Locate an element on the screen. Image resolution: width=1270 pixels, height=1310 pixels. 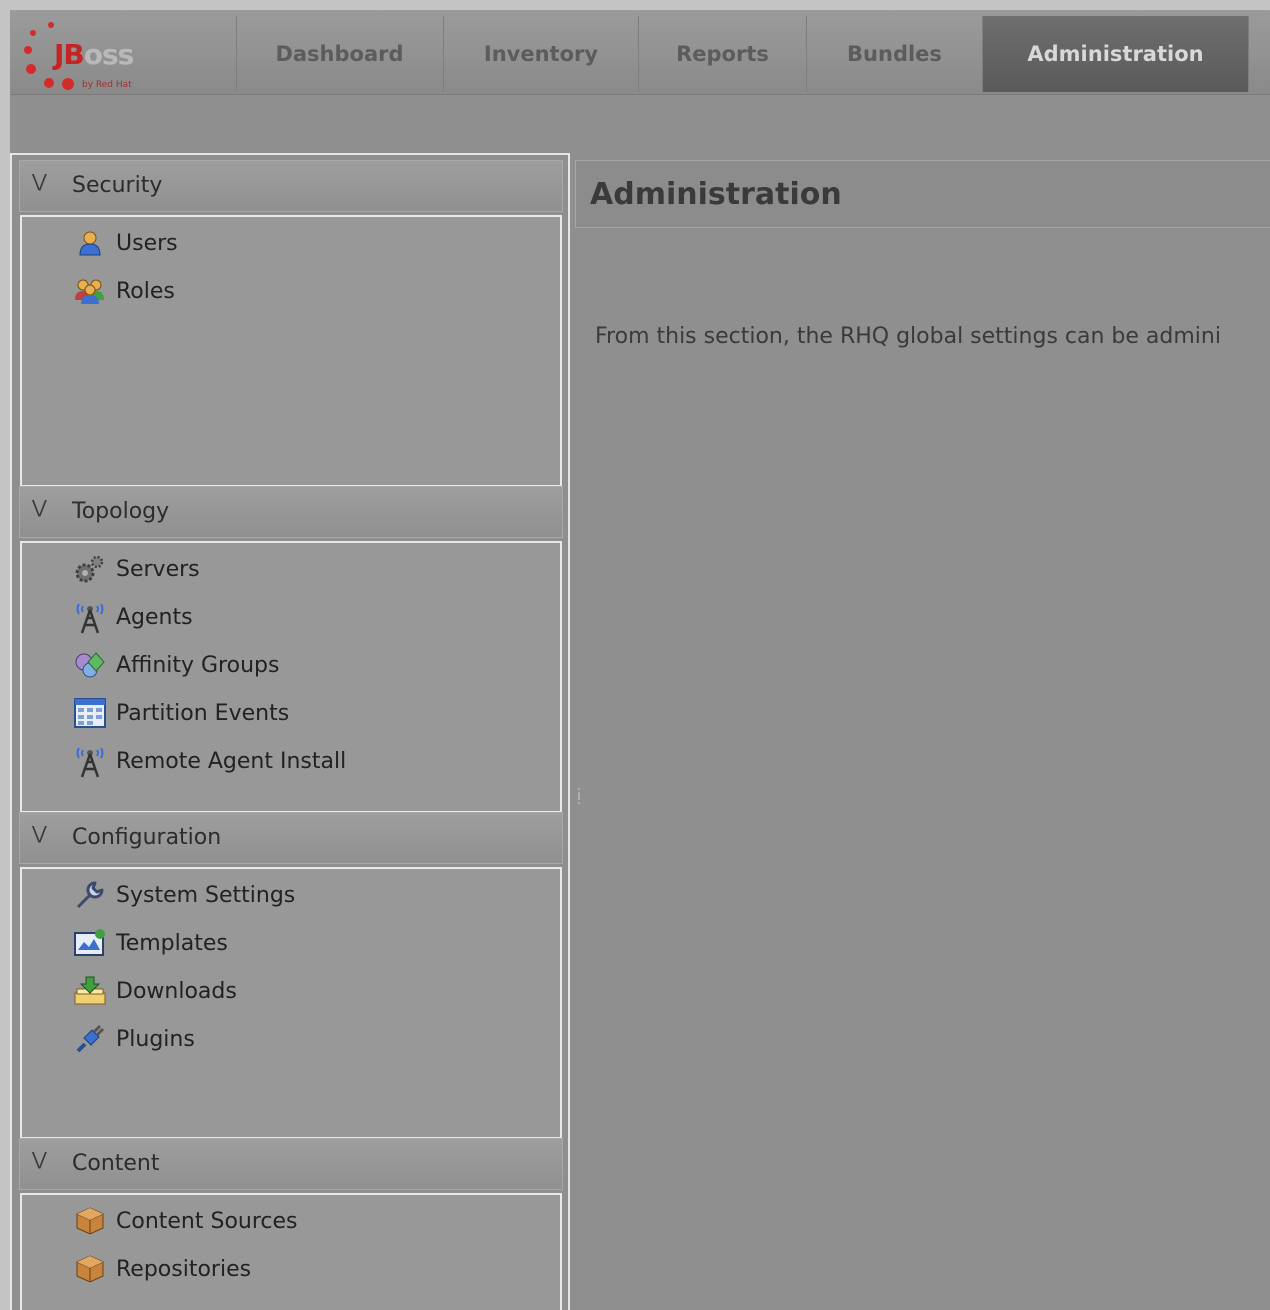
section-body-content: Content Sources Repositories is located at coordinates (291, 1251).